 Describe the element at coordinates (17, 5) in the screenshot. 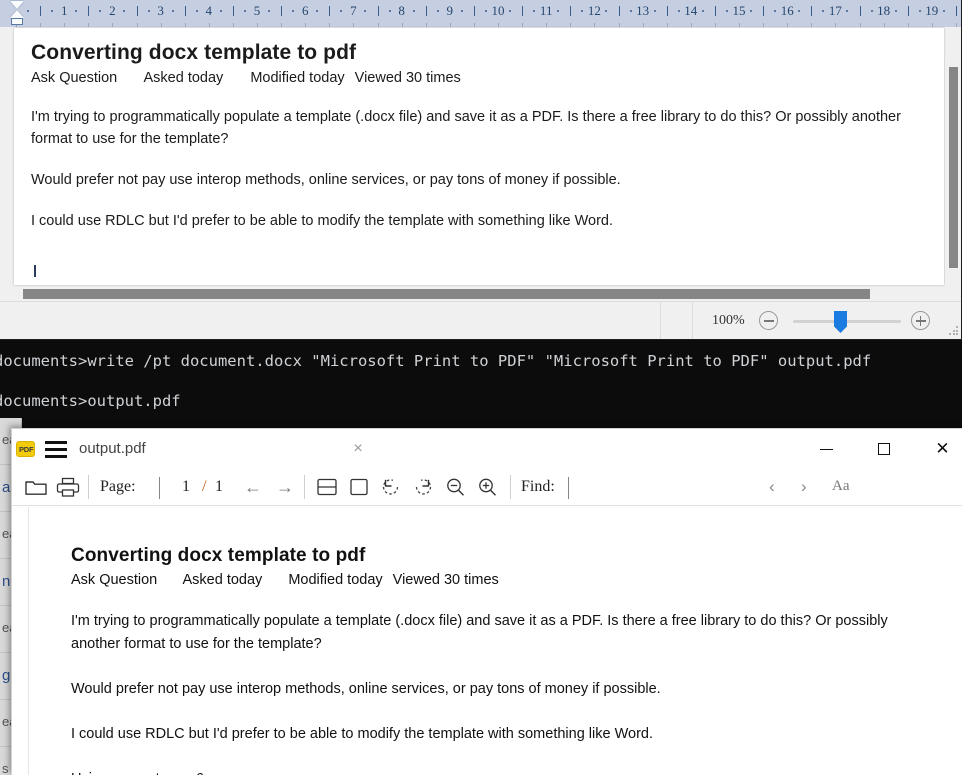

I see `first-line-indent-marker` at that location.